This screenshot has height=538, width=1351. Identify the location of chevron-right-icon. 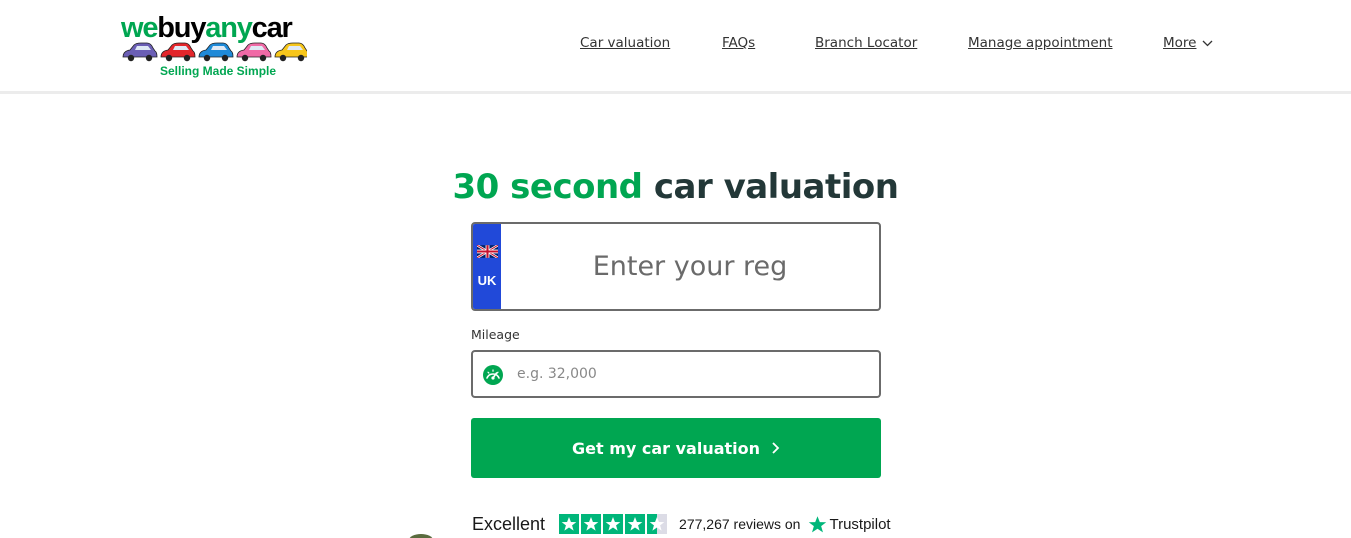
(776, 448).